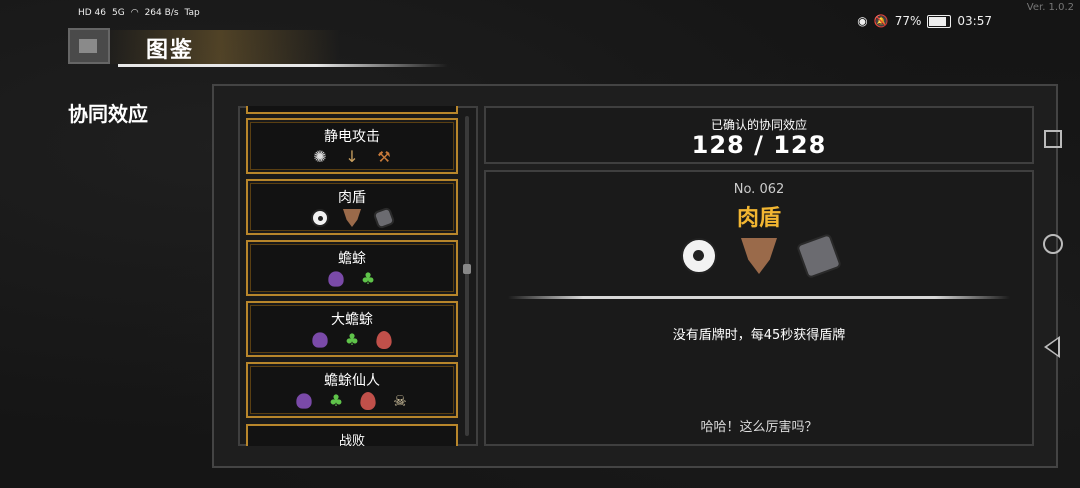 The width and height of the screenshot is (1080, 488). What do you see at coordinates (352, 198) in the screenshot?
I see `synergy-item-label: 肉盾` at bounding box center [352, 198].